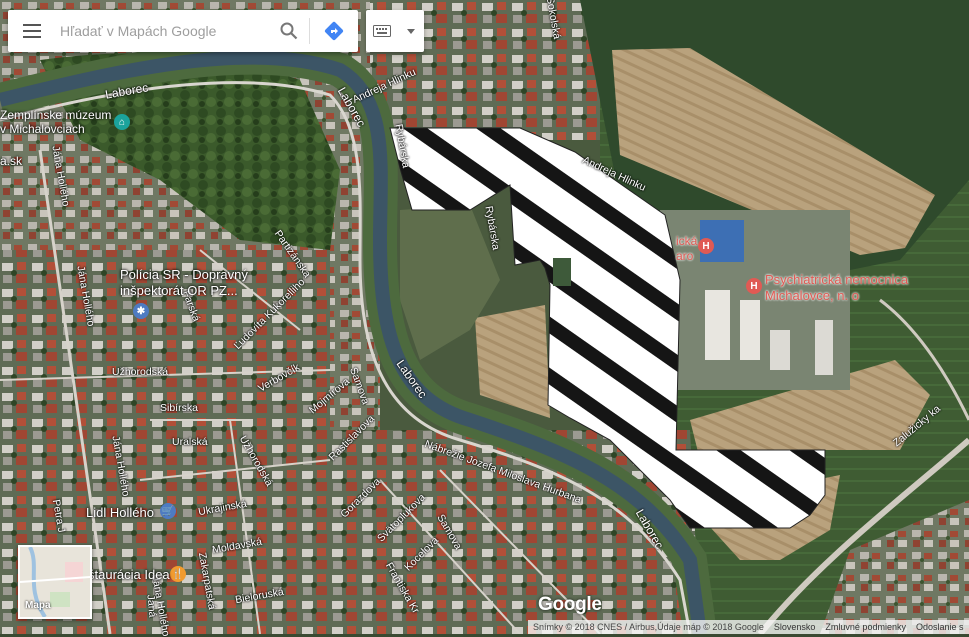  Describe the element at coordinates (141, 311) in the screenshot. I see `police-icon: ✱` at that location.